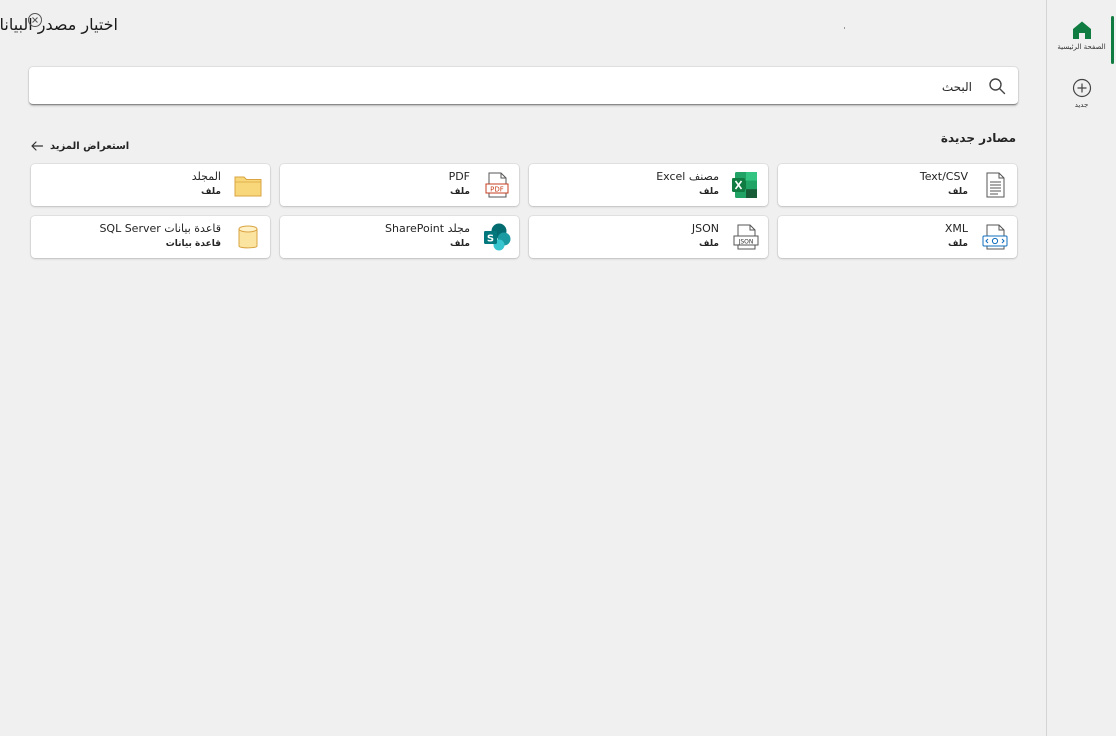 The image size is (1116, 736). Describe the element at coordinates (399, 185) in the screenshot. I see `source-card-pdf: PDF PDF ملف` at that location.